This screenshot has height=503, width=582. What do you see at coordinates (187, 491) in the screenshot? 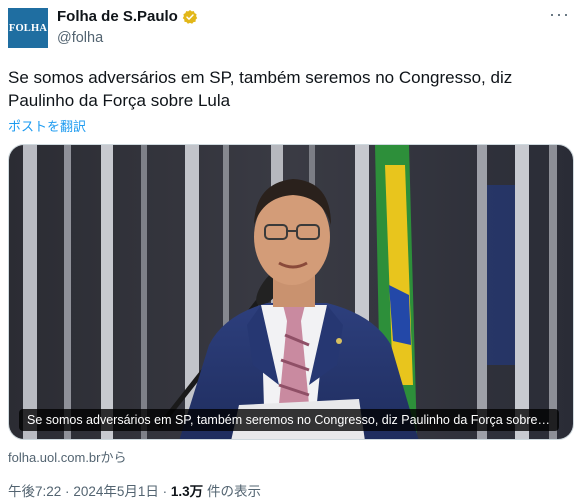
I see `views-count: 1.3万` at bounding box center [187, 491].